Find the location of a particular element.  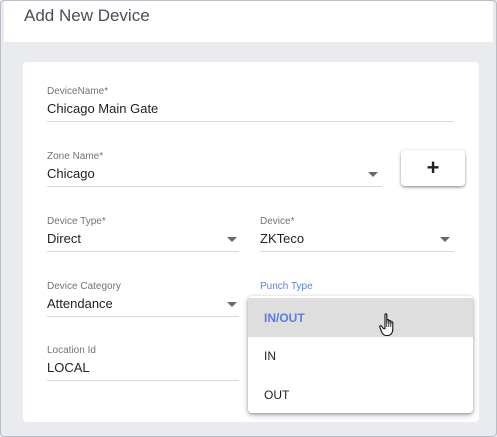

device-category-underline is located at coordinates (143, 316).